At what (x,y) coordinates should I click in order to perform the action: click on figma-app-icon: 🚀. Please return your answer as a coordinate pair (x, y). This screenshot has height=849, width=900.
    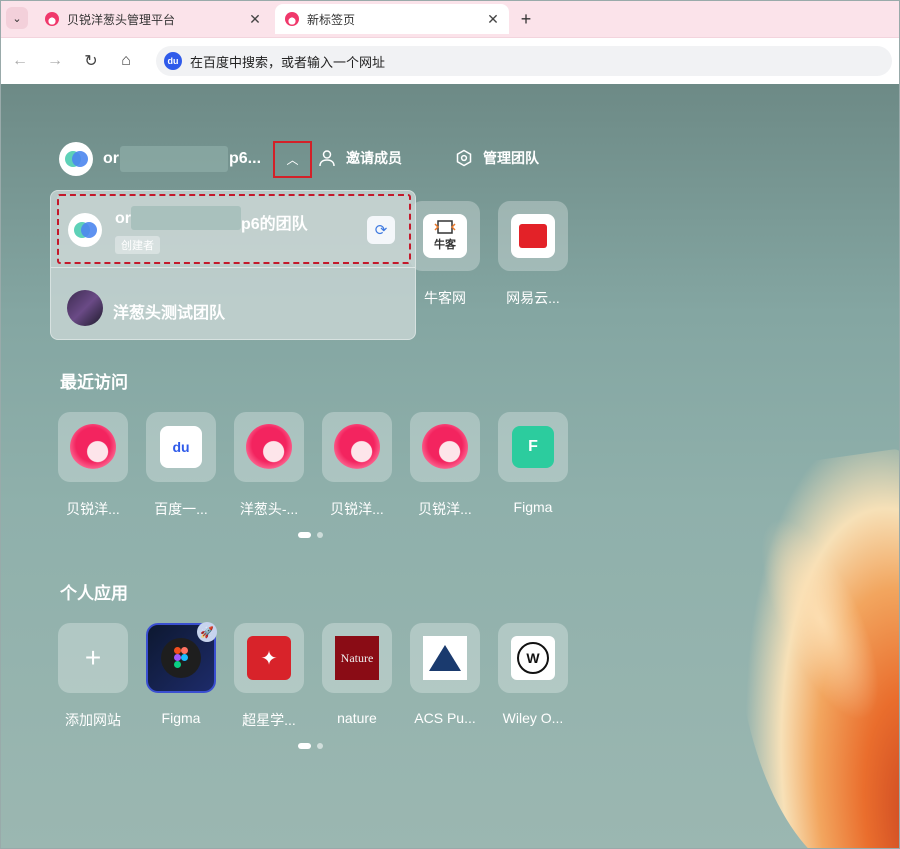
    Looking at the image, I should click on (181, 657).